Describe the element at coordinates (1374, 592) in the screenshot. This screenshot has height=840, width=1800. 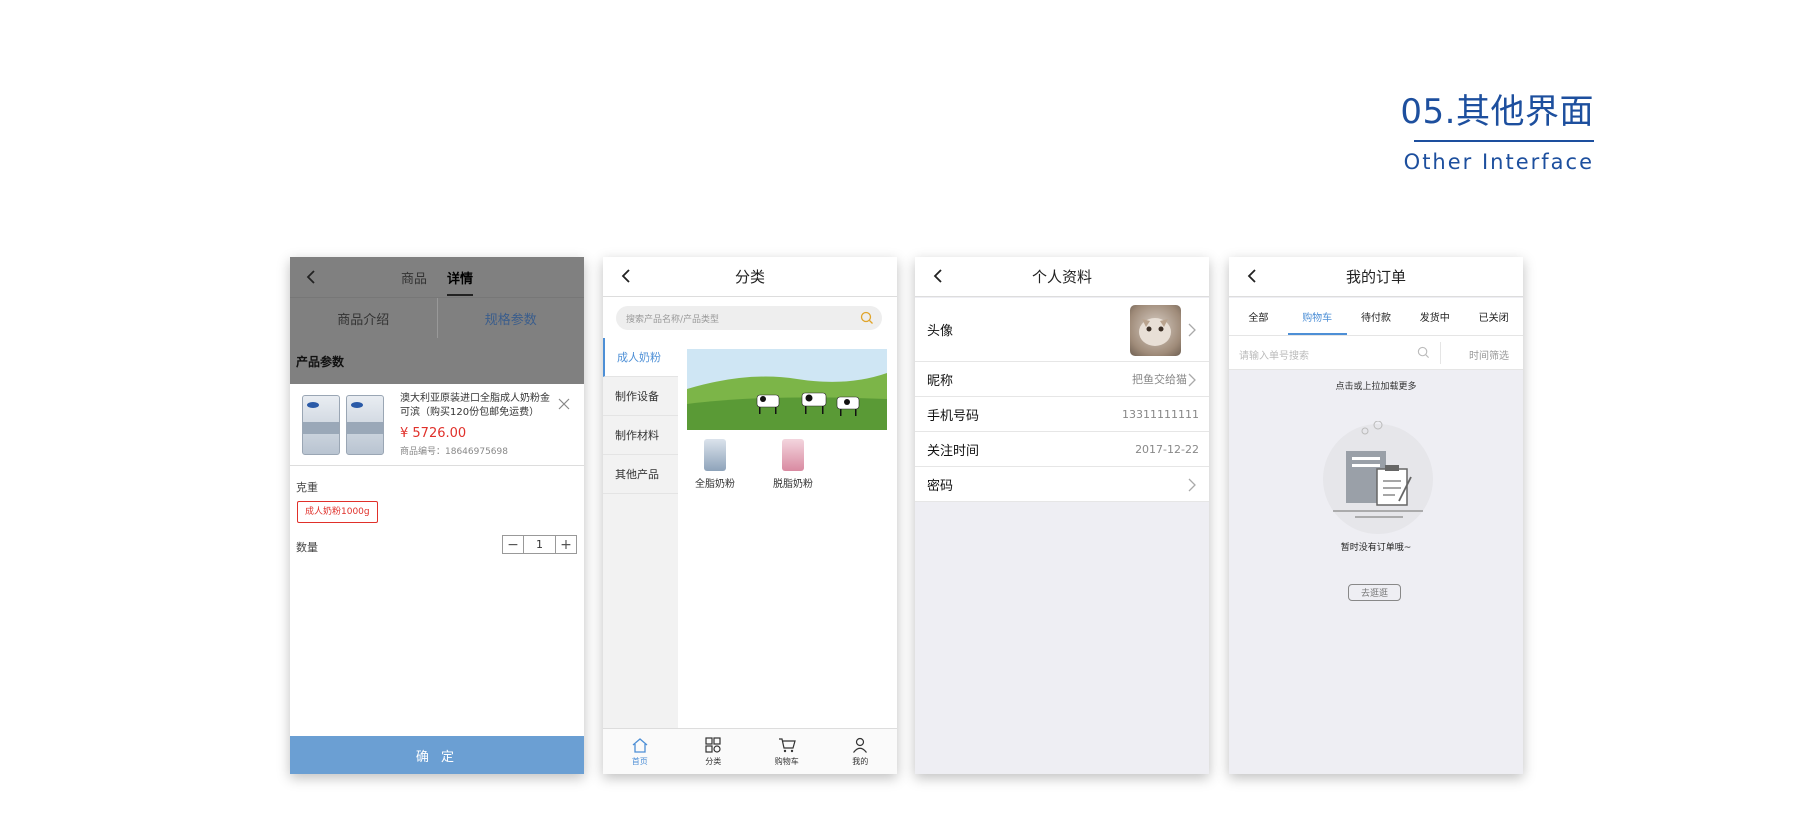
I see `go-shopping-button: 去逛逛` at that location.